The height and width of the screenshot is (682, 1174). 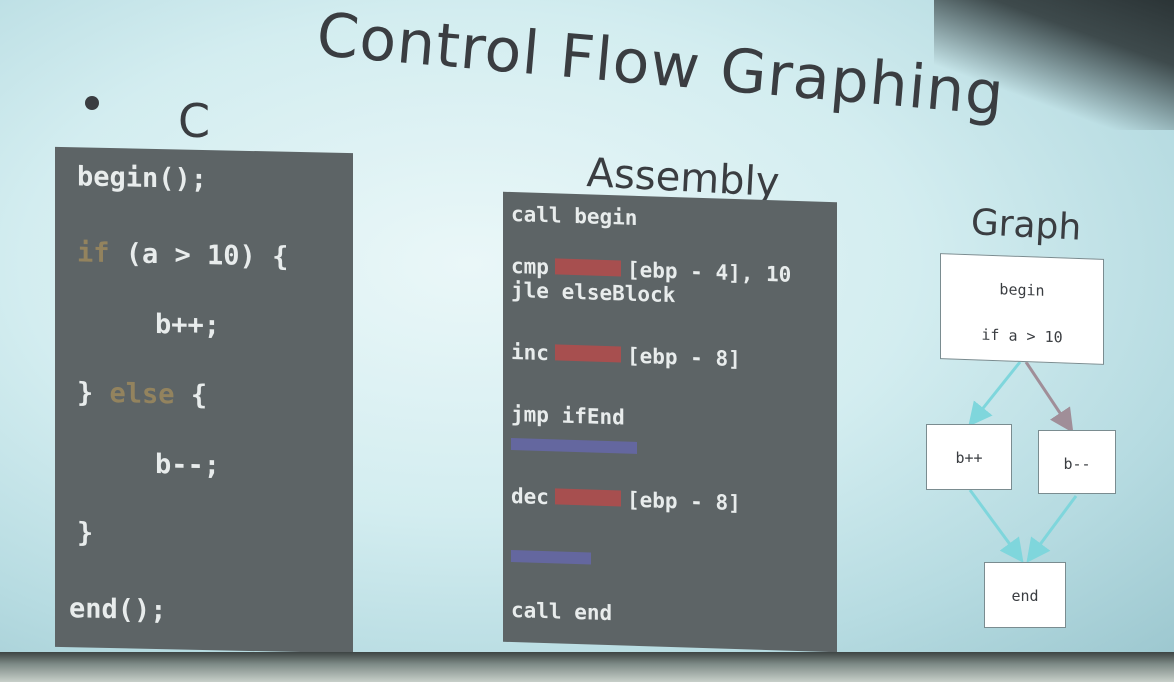 I want to click on c-line-else: } else {, so click(x=142, y=394).